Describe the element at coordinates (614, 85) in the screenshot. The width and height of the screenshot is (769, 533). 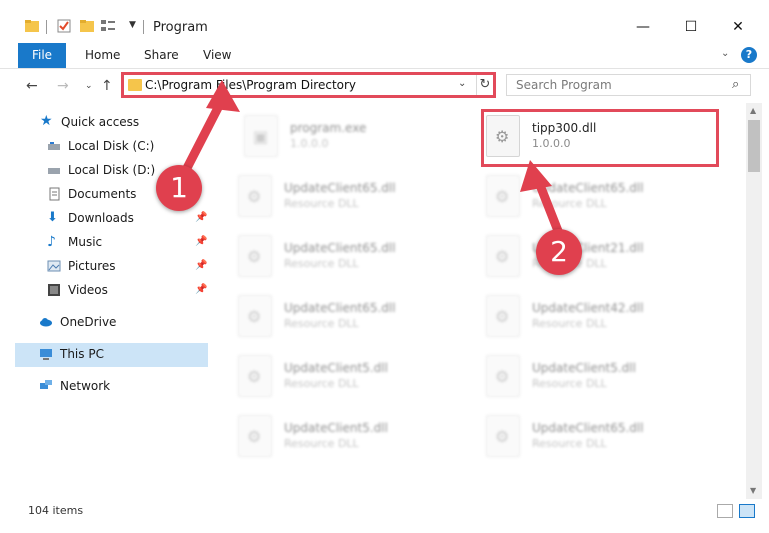
I see `search-input` at that location.